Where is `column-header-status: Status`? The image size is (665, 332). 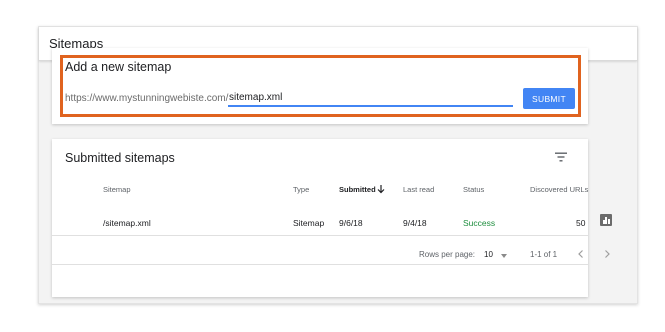
column-header-status: Status is located at coordinates (473, 189).